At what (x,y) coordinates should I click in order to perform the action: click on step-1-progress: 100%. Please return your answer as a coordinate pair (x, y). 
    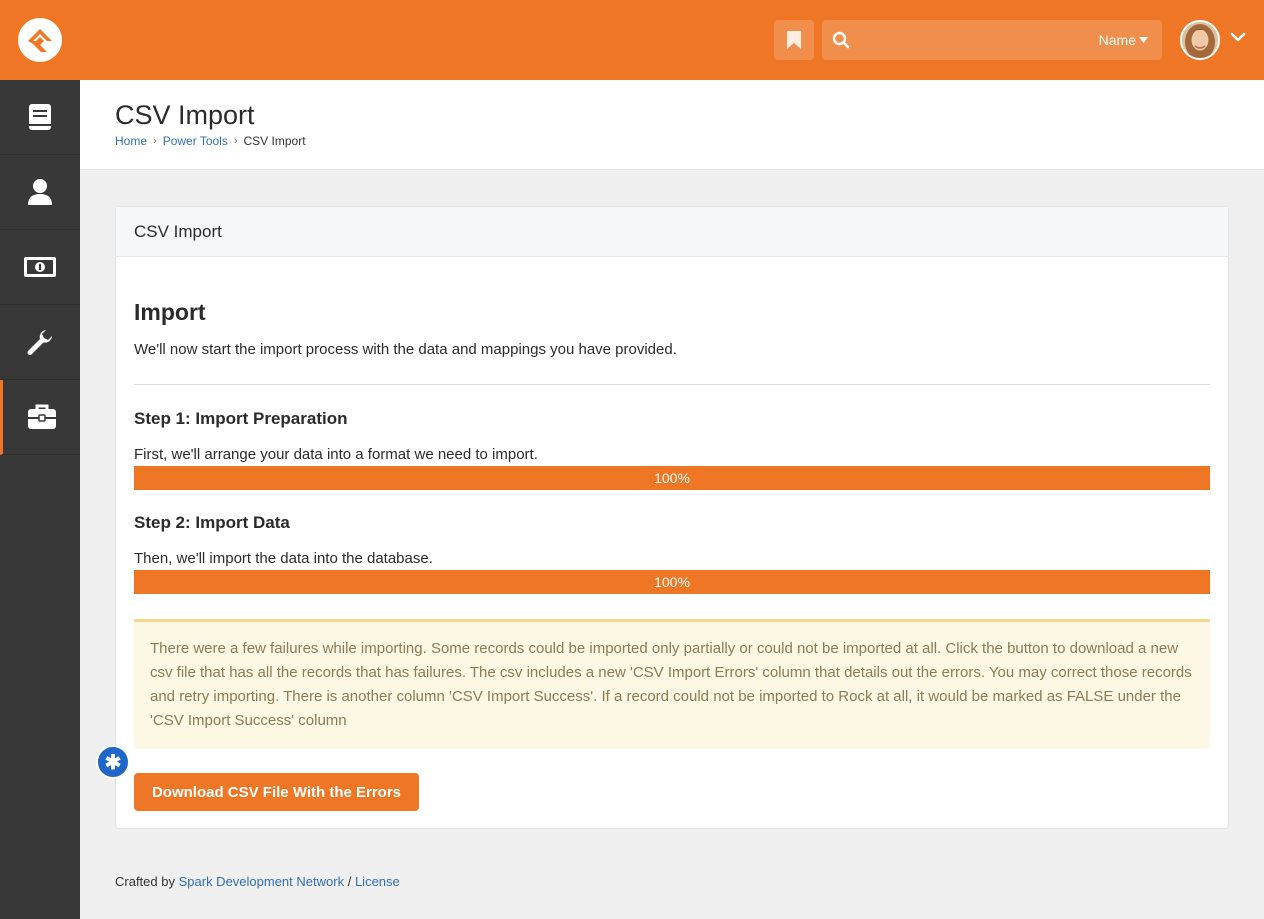
    Looking at the image, I should click on (672, 478).